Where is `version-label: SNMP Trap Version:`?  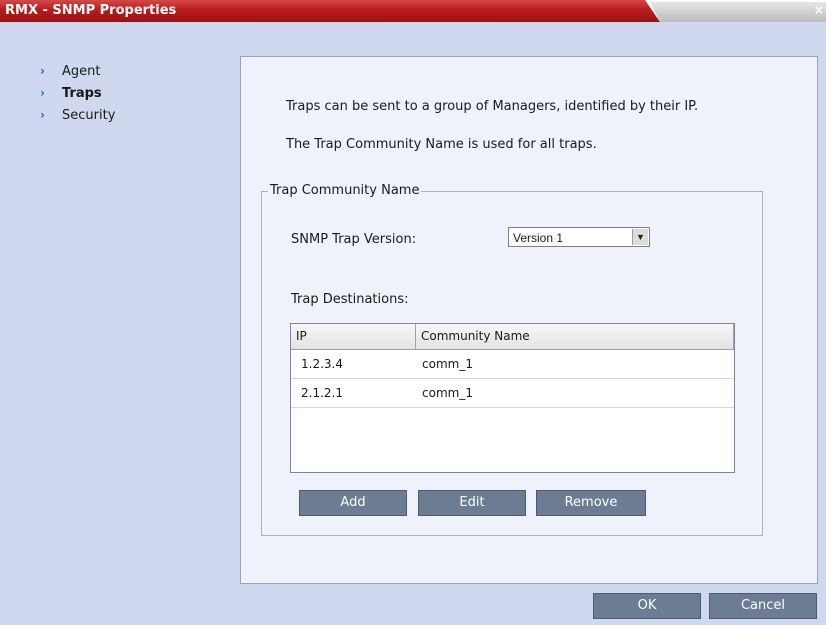
version-label: SNMP Trap Version: is located at coordinates (354, 239).